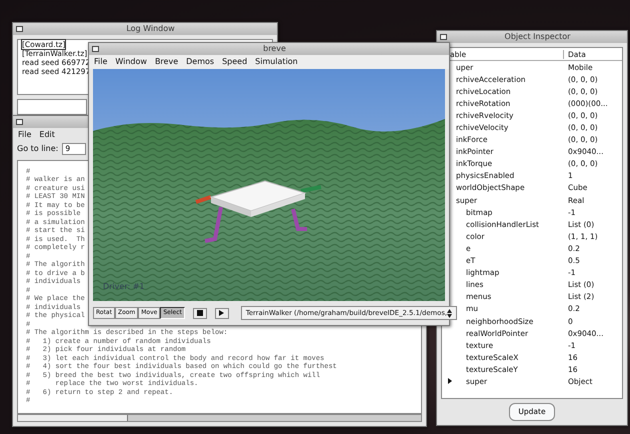 The height and width of the screenshot is (434, 630). I want to click on stop-button, so click(199, 313).